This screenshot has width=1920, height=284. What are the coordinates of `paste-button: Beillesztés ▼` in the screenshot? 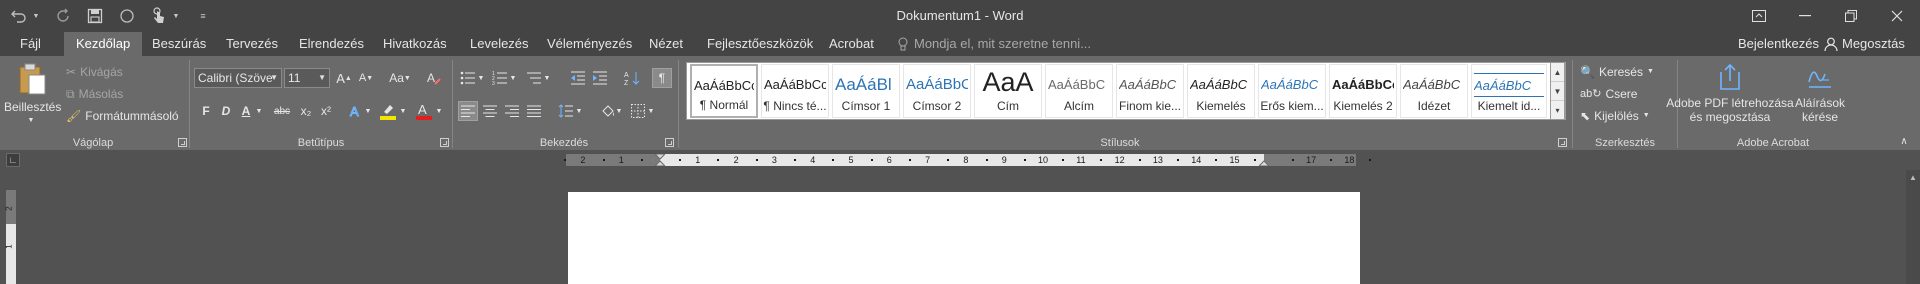 It's located at (32, 95).